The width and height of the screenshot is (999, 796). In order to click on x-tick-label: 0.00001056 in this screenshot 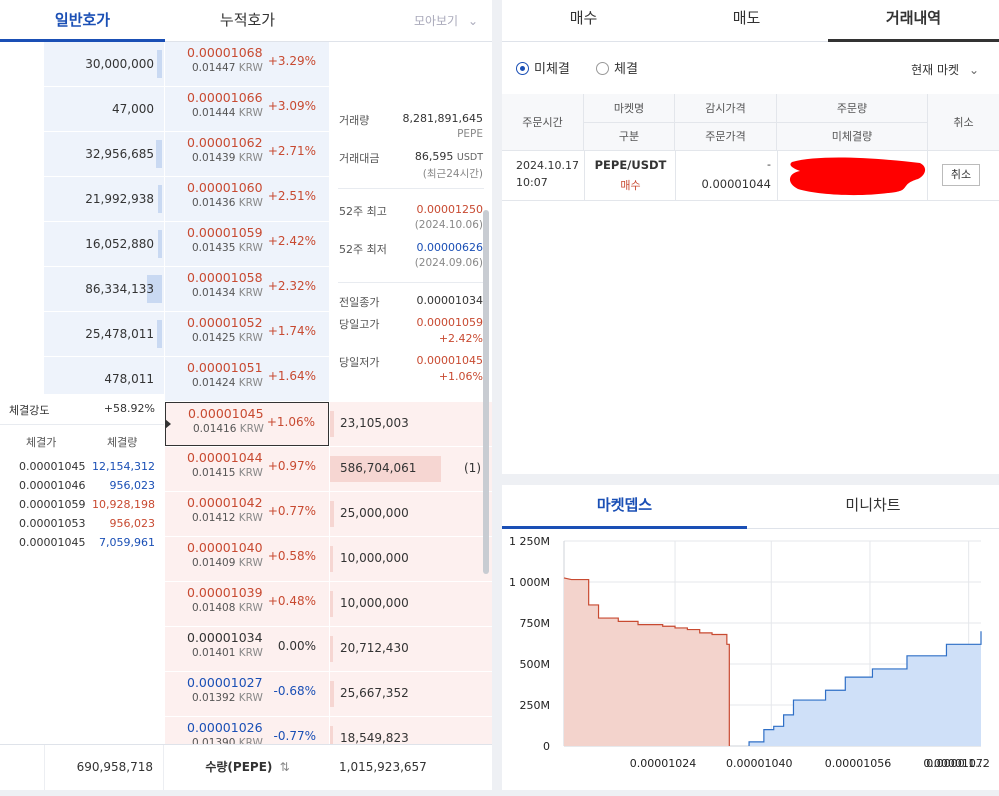, I will do `click(858, 763)`.